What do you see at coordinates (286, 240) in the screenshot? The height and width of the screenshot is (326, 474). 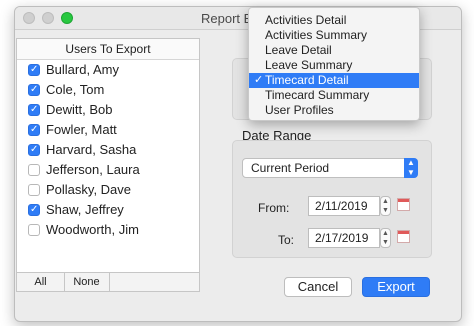 I see `to-label: To:` at bounding box center [286, 240].